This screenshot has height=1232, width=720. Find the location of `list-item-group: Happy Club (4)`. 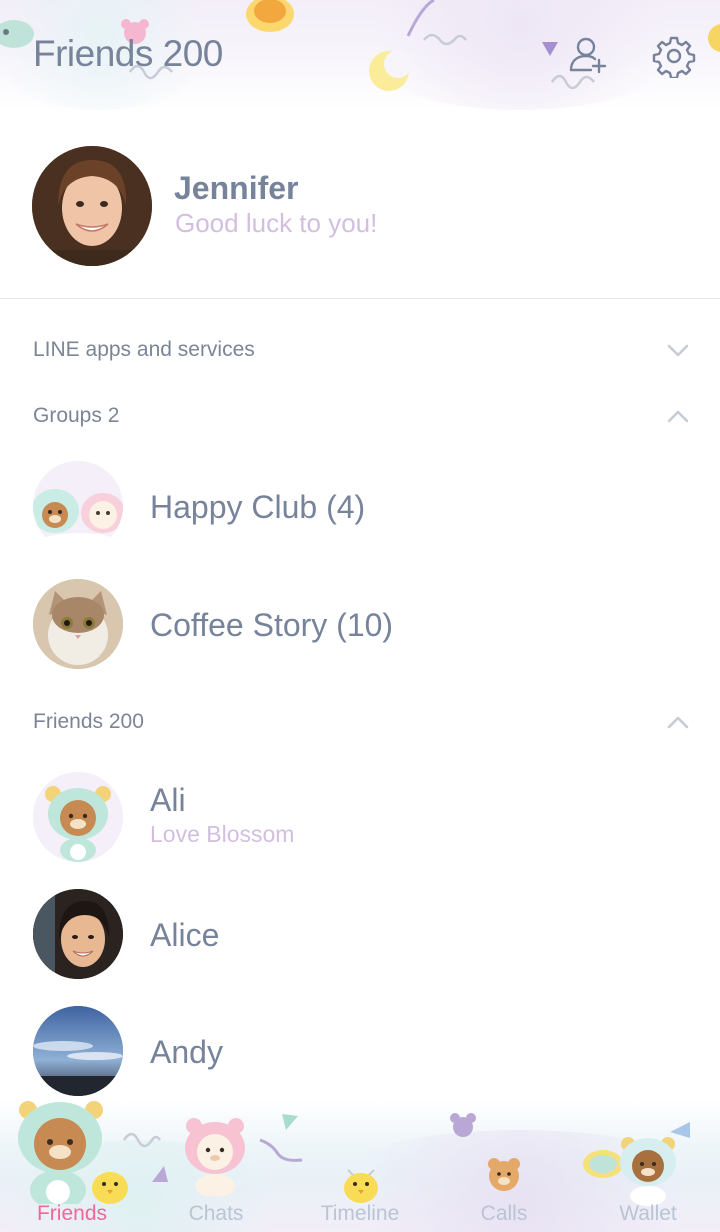

list-item-group: Happy Club (4) is located at coordinates (360, 516).